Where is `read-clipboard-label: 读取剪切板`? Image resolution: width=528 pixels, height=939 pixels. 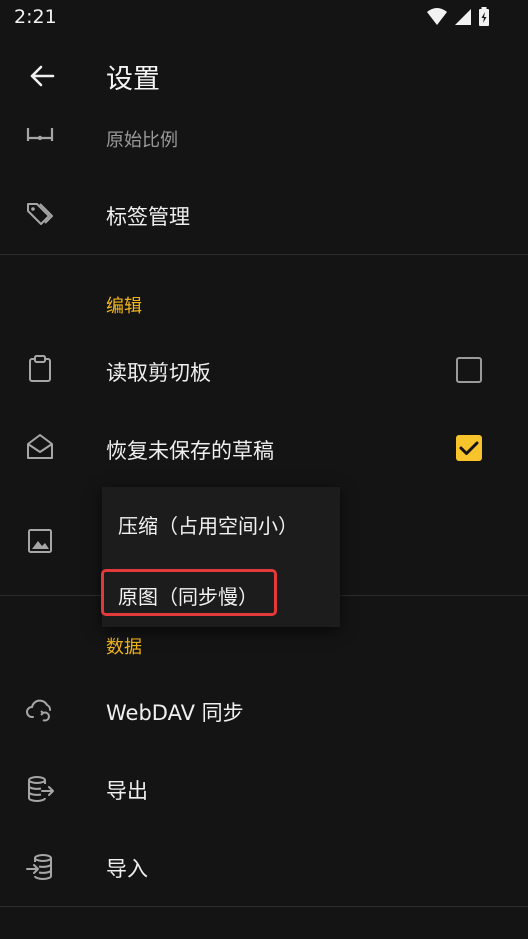 read-clipboard-label: 读取剪切板 is located at coordinates (158, 373).